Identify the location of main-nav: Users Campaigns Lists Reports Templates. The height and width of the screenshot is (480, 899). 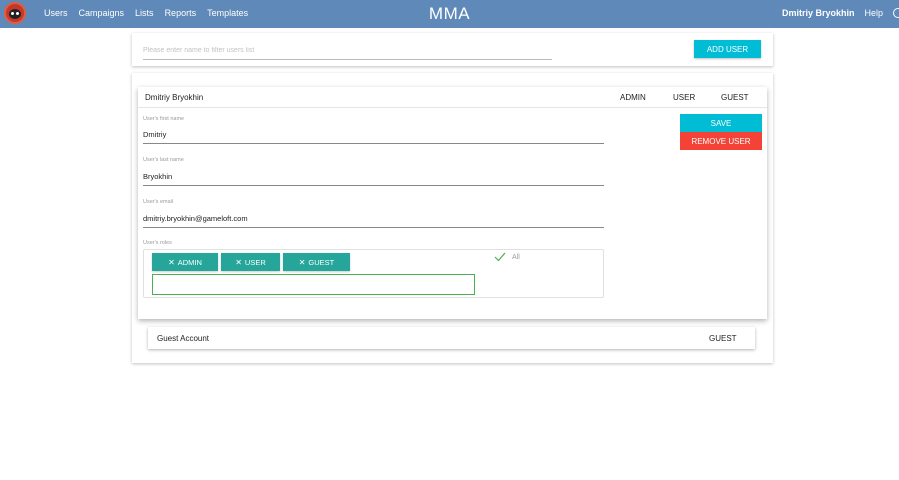
(146, 13).